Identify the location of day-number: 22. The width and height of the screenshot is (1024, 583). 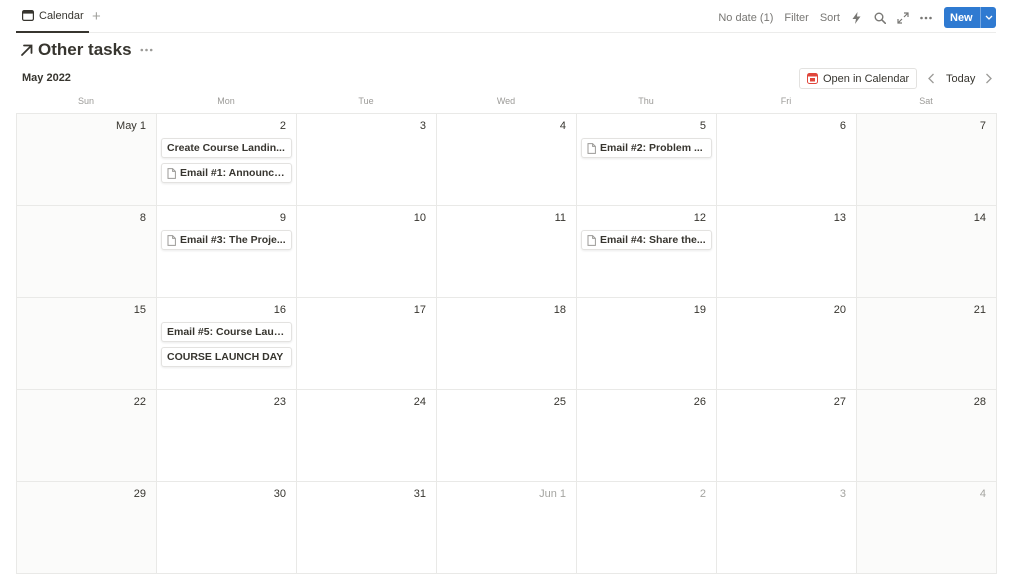
(139, 402).